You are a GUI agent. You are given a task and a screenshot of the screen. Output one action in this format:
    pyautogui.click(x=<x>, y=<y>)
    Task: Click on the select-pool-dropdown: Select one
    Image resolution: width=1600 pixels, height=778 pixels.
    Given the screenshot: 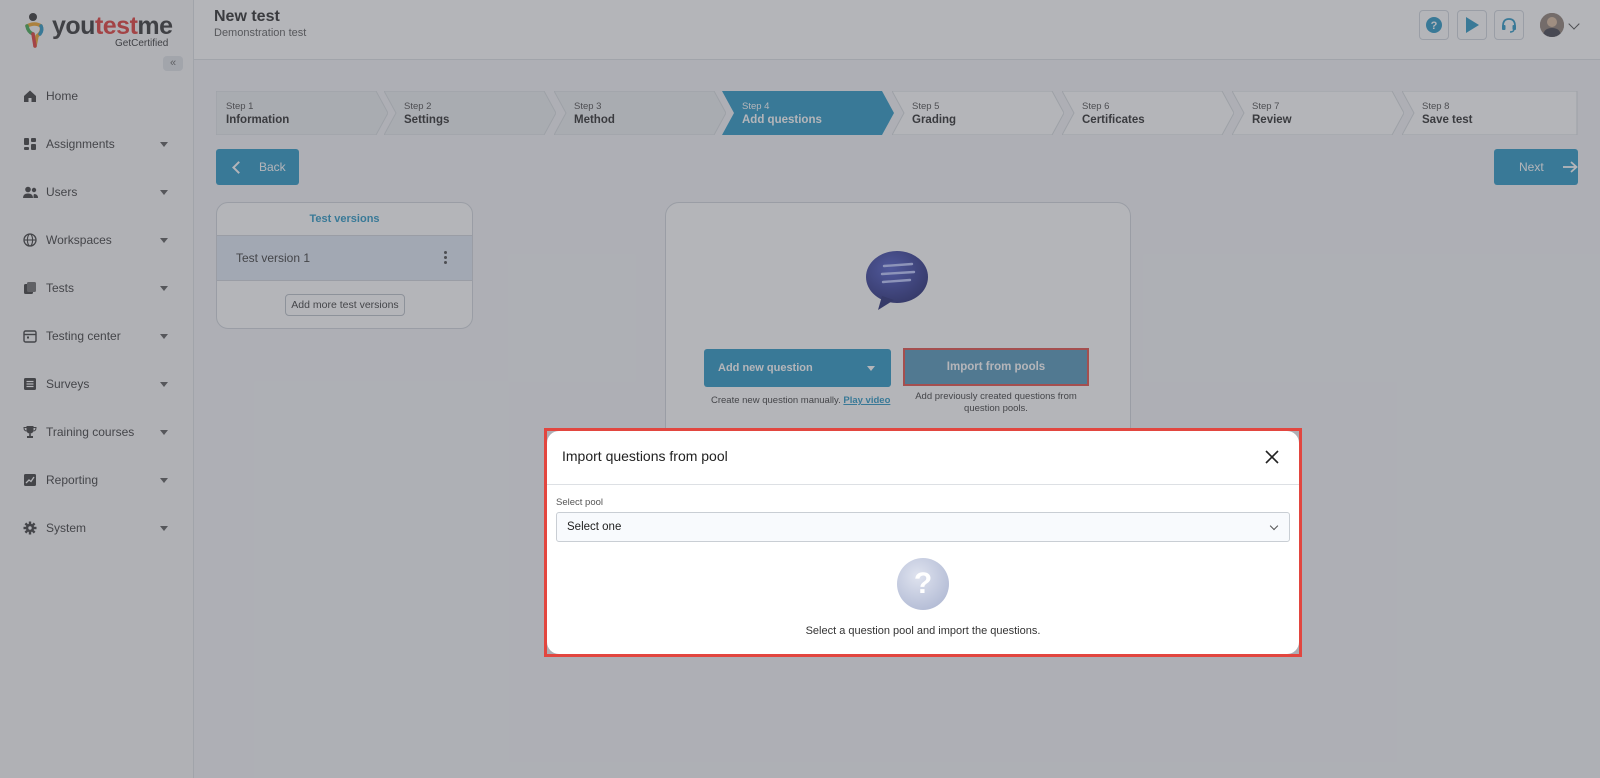 What is the action you would take?
    pyautogui.click(x=923, y=527)
    